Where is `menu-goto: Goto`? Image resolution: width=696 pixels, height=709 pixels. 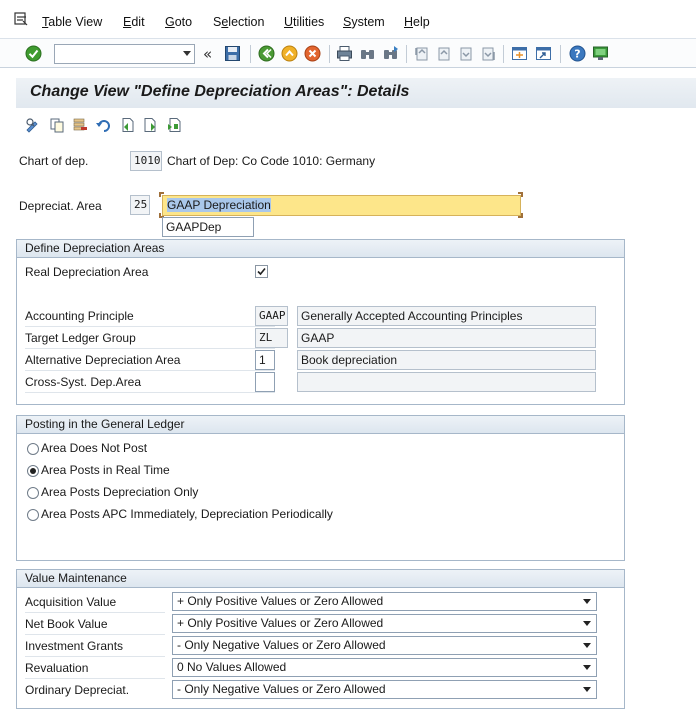
menu-goto: Goto is located at coordinates (178, 22).